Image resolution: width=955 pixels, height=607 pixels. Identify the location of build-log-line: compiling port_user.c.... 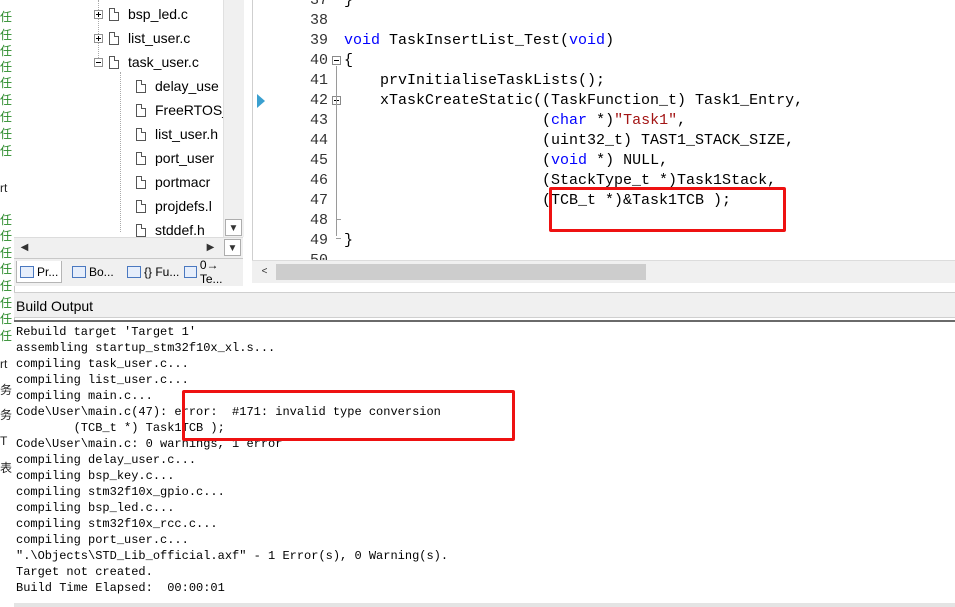
(102, 540).